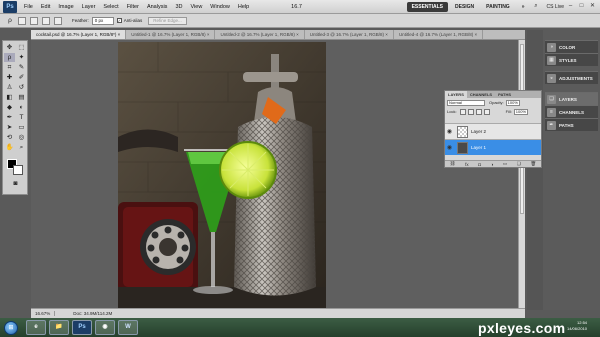 The image size is (600, 337). What do you see at coordinates (571, 98) in the screenshot?
I see `panel-layers: ❏ LAYERS` at bounding box center [571, 98].